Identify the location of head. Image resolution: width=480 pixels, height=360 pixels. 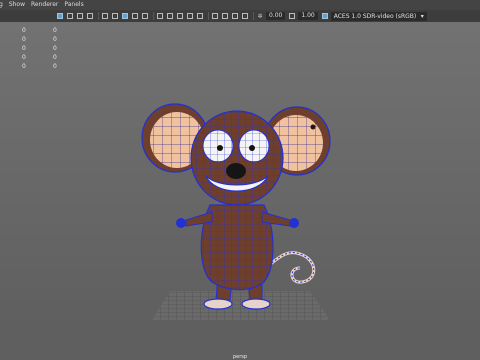
(237, 158).